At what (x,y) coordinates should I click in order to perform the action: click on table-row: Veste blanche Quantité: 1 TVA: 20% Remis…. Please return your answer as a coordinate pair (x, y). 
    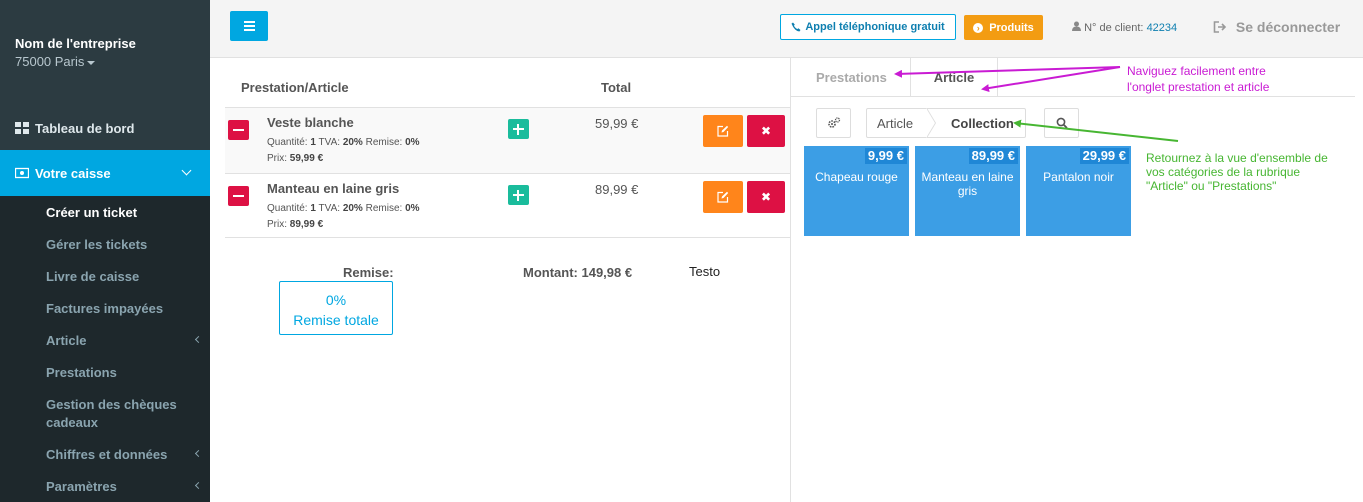
    Looking at the image, I should click on (507, 140).